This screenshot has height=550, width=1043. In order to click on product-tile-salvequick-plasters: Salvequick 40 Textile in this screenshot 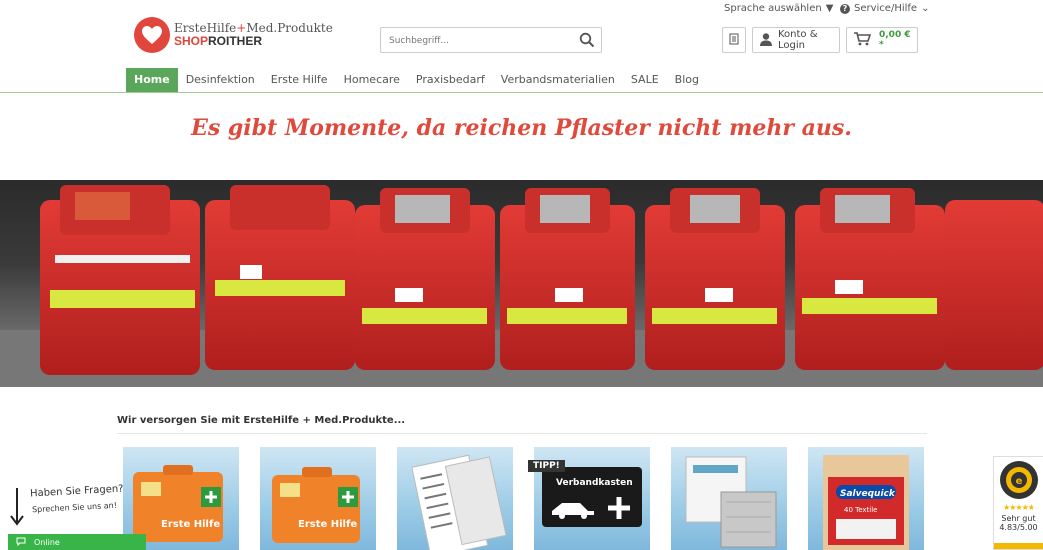, I will do `click(866, 498)`.